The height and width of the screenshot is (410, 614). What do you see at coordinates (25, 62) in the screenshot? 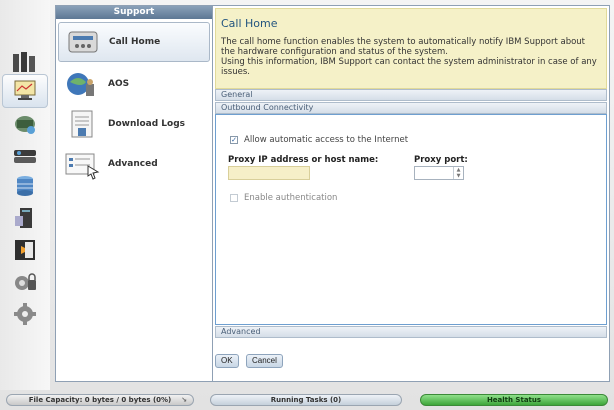
I see `servers-icon` at bounding box center [25, 62].